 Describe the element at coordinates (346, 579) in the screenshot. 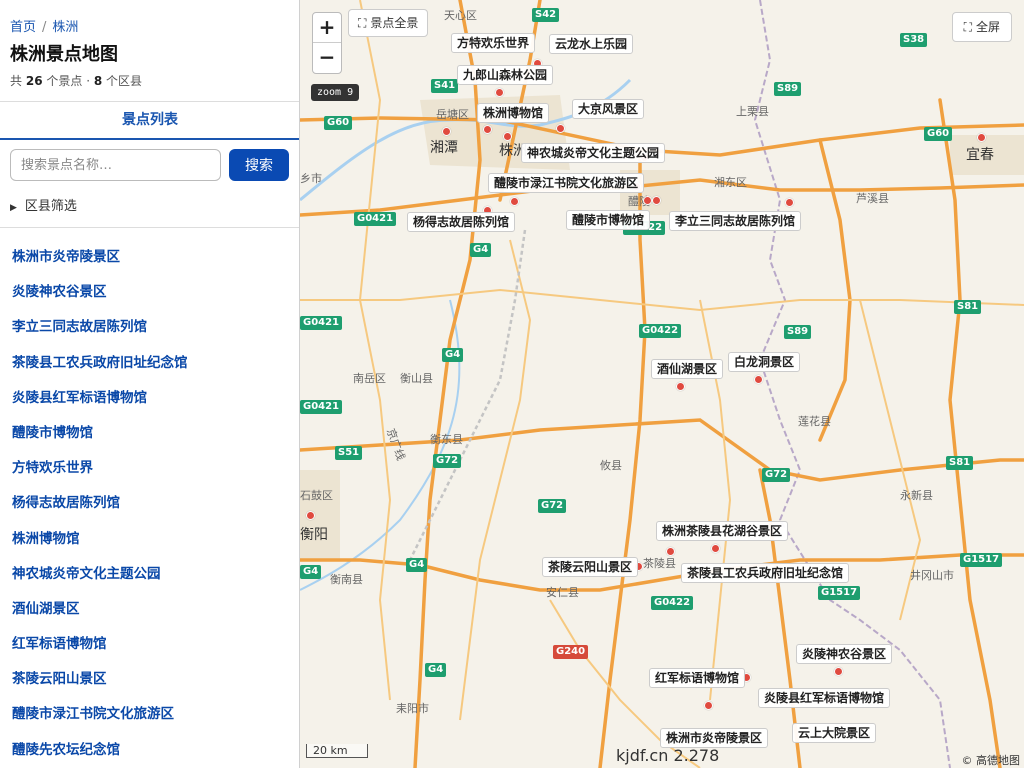

I see `town-label: 衡南县` at that location.